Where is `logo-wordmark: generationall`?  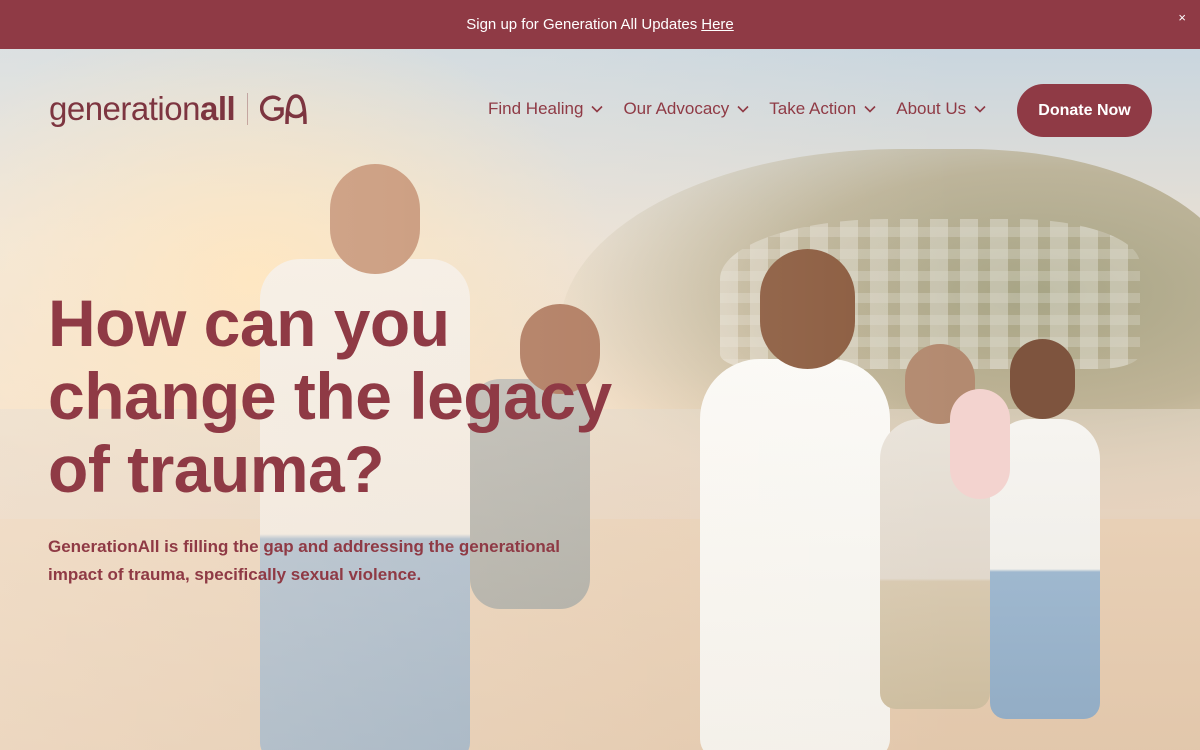
logo-wordmark: generationall is located at coordinates (142, 109).